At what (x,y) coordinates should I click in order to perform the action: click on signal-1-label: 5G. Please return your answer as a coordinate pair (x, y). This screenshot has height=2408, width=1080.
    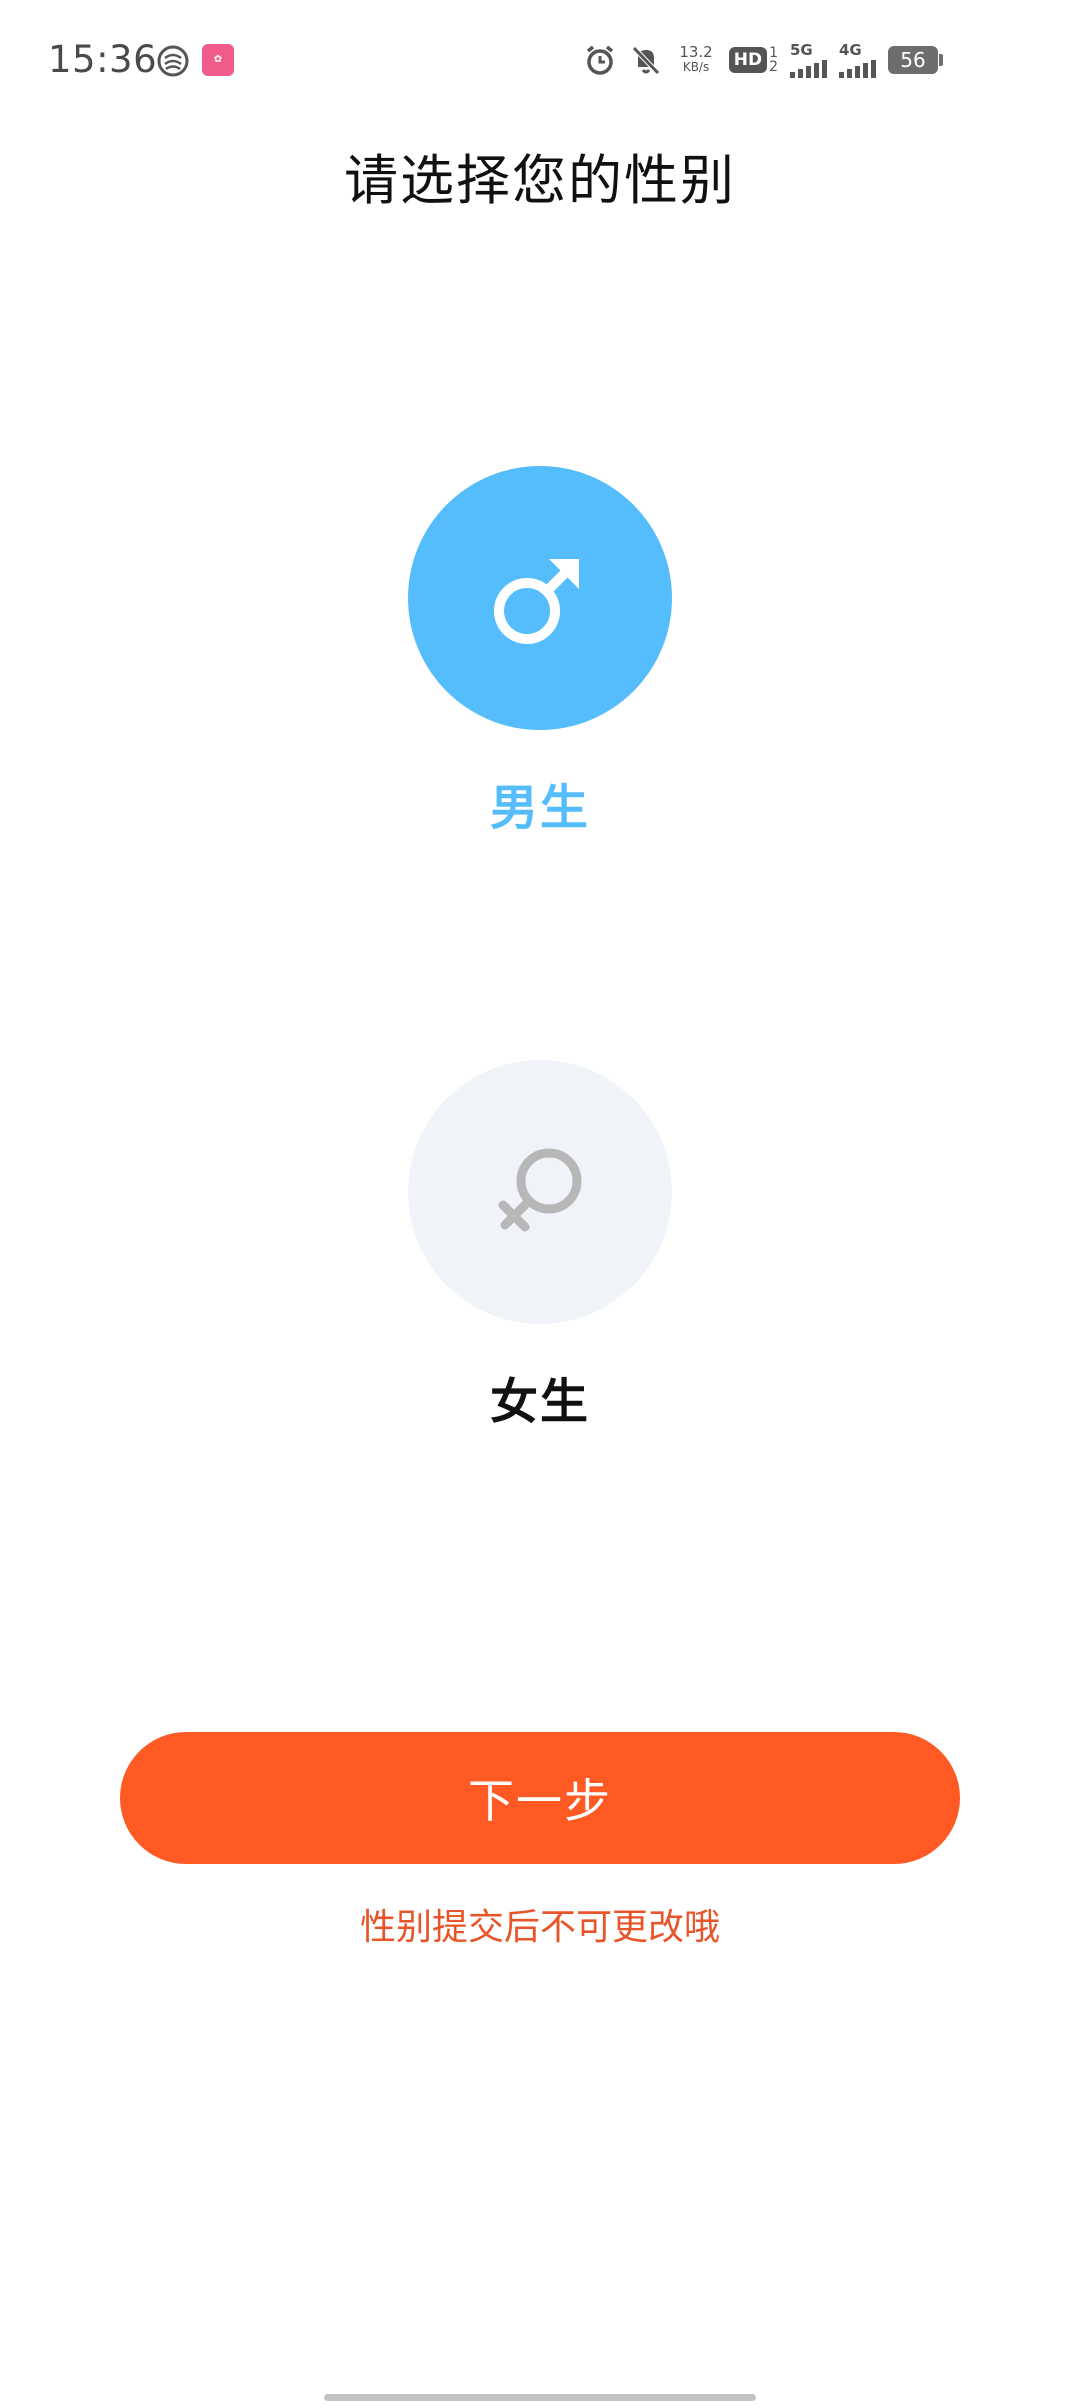
    Looking at the image, I should click on (801, 49).